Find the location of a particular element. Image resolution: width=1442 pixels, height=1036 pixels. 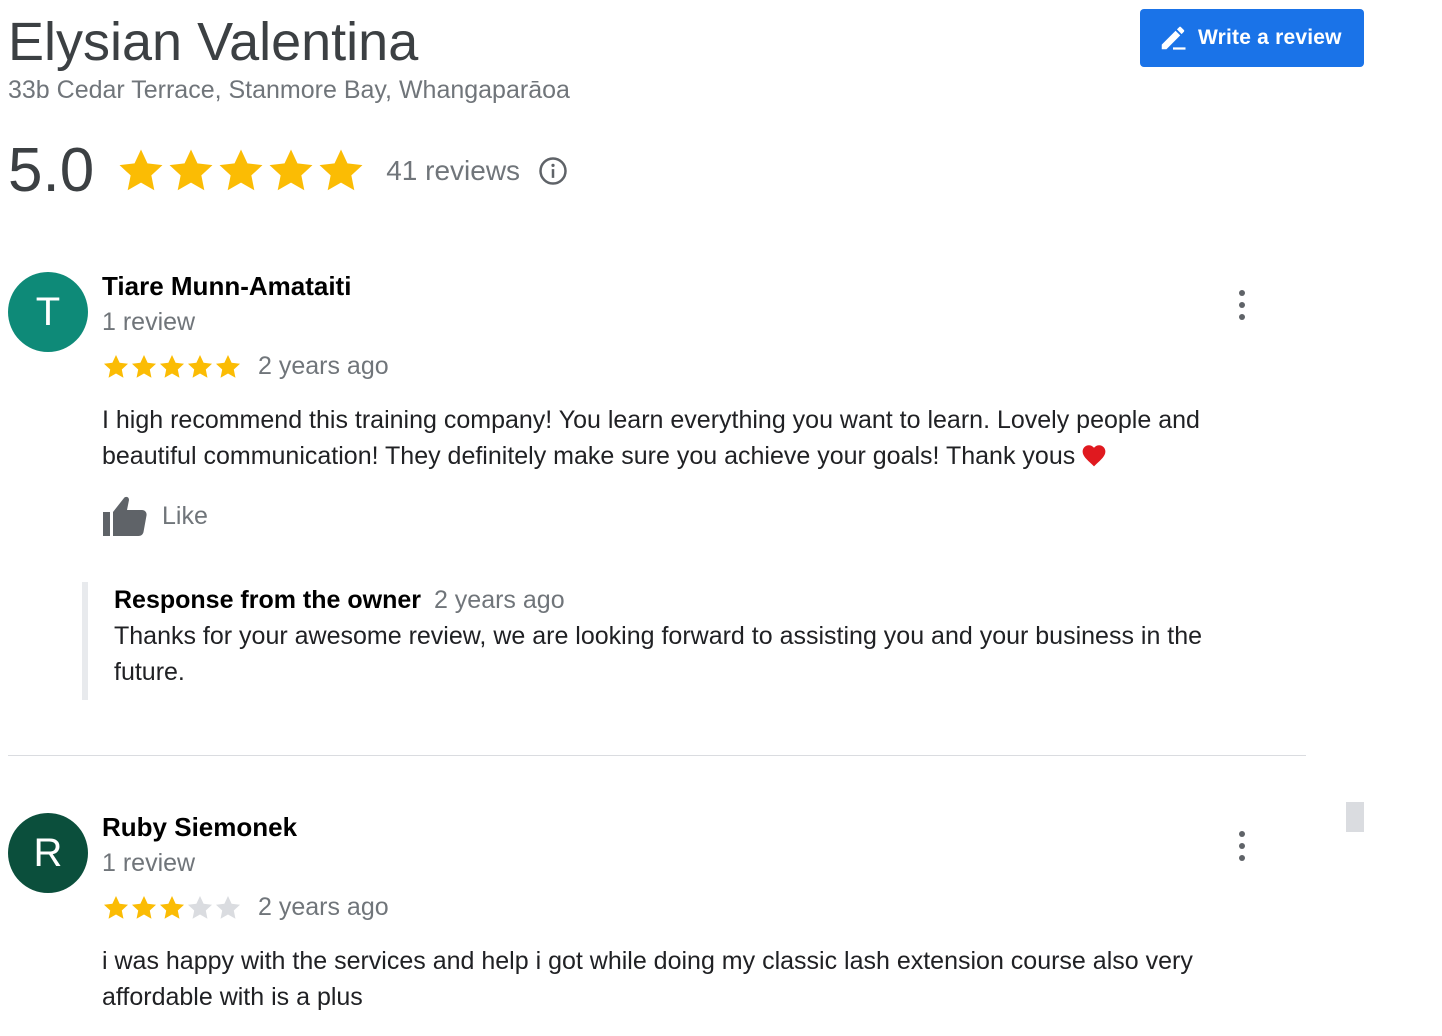

total-review-count: 41 reviews is located at coordinates (453, 170).